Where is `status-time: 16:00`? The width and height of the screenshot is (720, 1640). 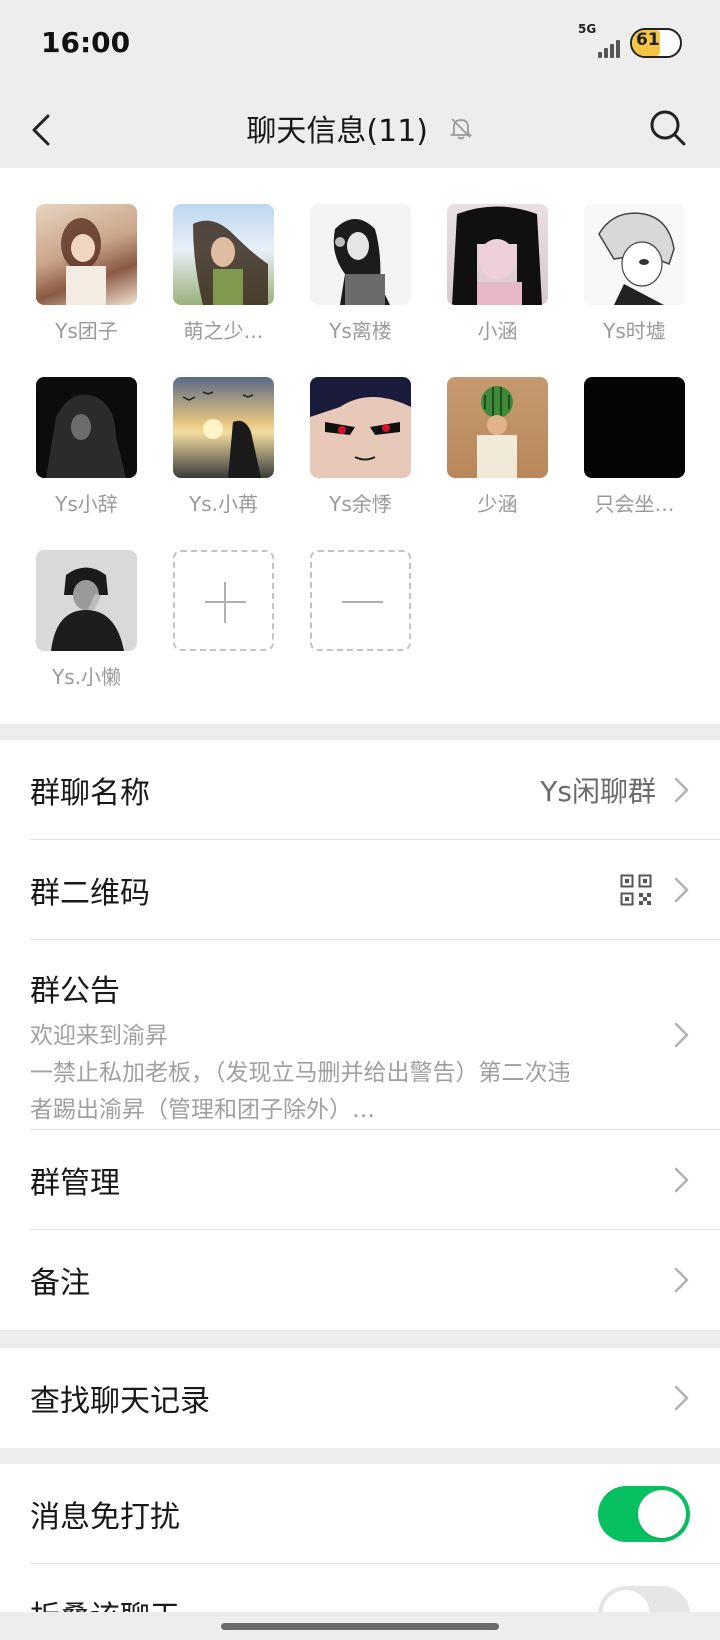
status-time: 16:00 is located at coordinates (86, 42).